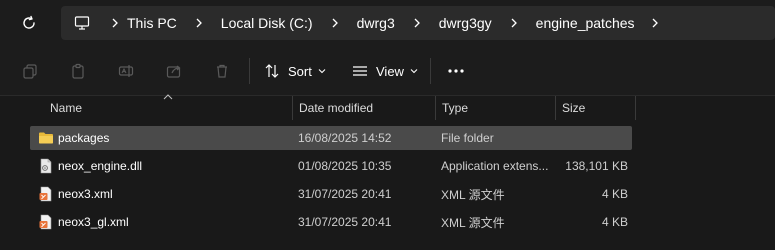 The width and height of the screenshot is (775, 250). Describe the element at coordinates (345, 138) in the screenshot. I see `file-date: 16/08/2025 14:52` at that location.